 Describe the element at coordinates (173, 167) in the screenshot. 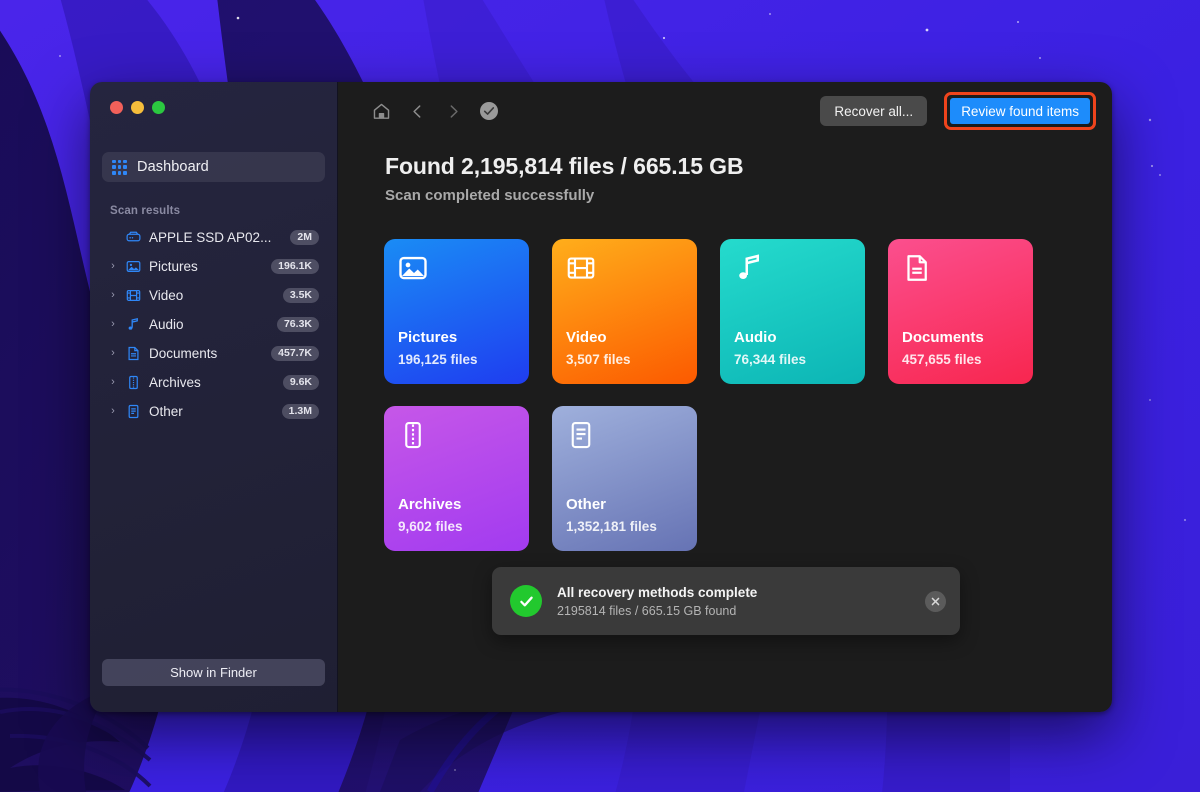

I see `sidebar-item-label: Dashboard` at that location.